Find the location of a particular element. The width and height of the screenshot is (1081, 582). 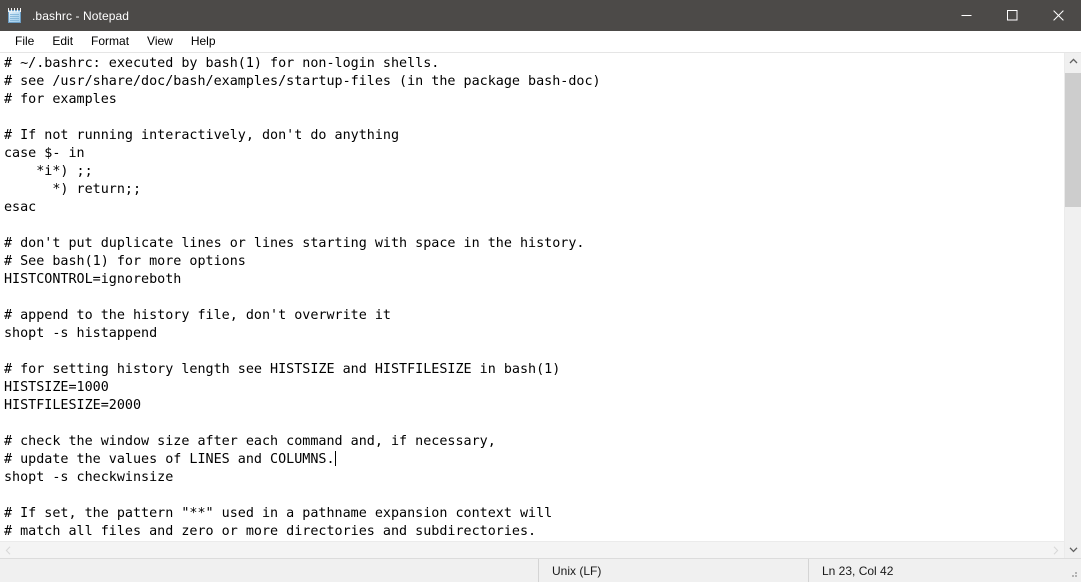

scroll-left-button is located at coordinates (8, 550).